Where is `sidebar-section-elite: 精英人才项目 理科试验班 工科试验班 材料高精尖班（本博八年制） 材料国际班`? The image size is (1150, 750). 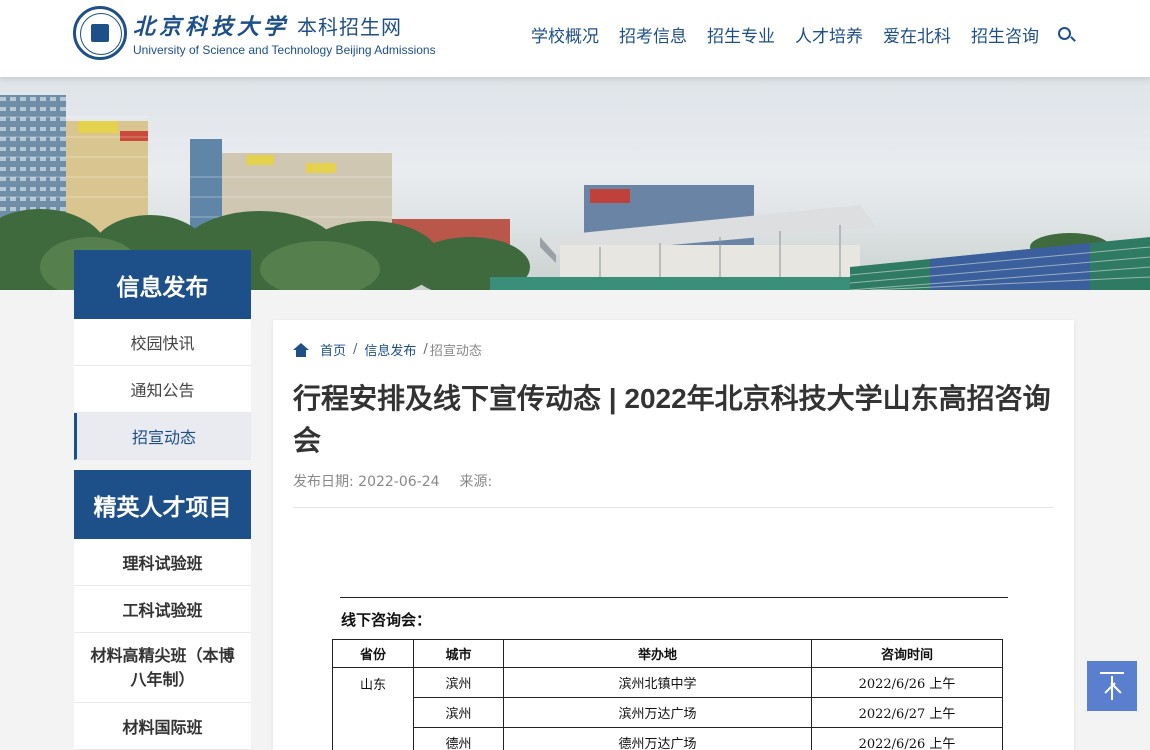 sidebar-section-elite: 精英人才项目 理科试验班 工科试验班 材料高精尖班（本博八年制） 材料国际班 is located at coordinates (162, 610).